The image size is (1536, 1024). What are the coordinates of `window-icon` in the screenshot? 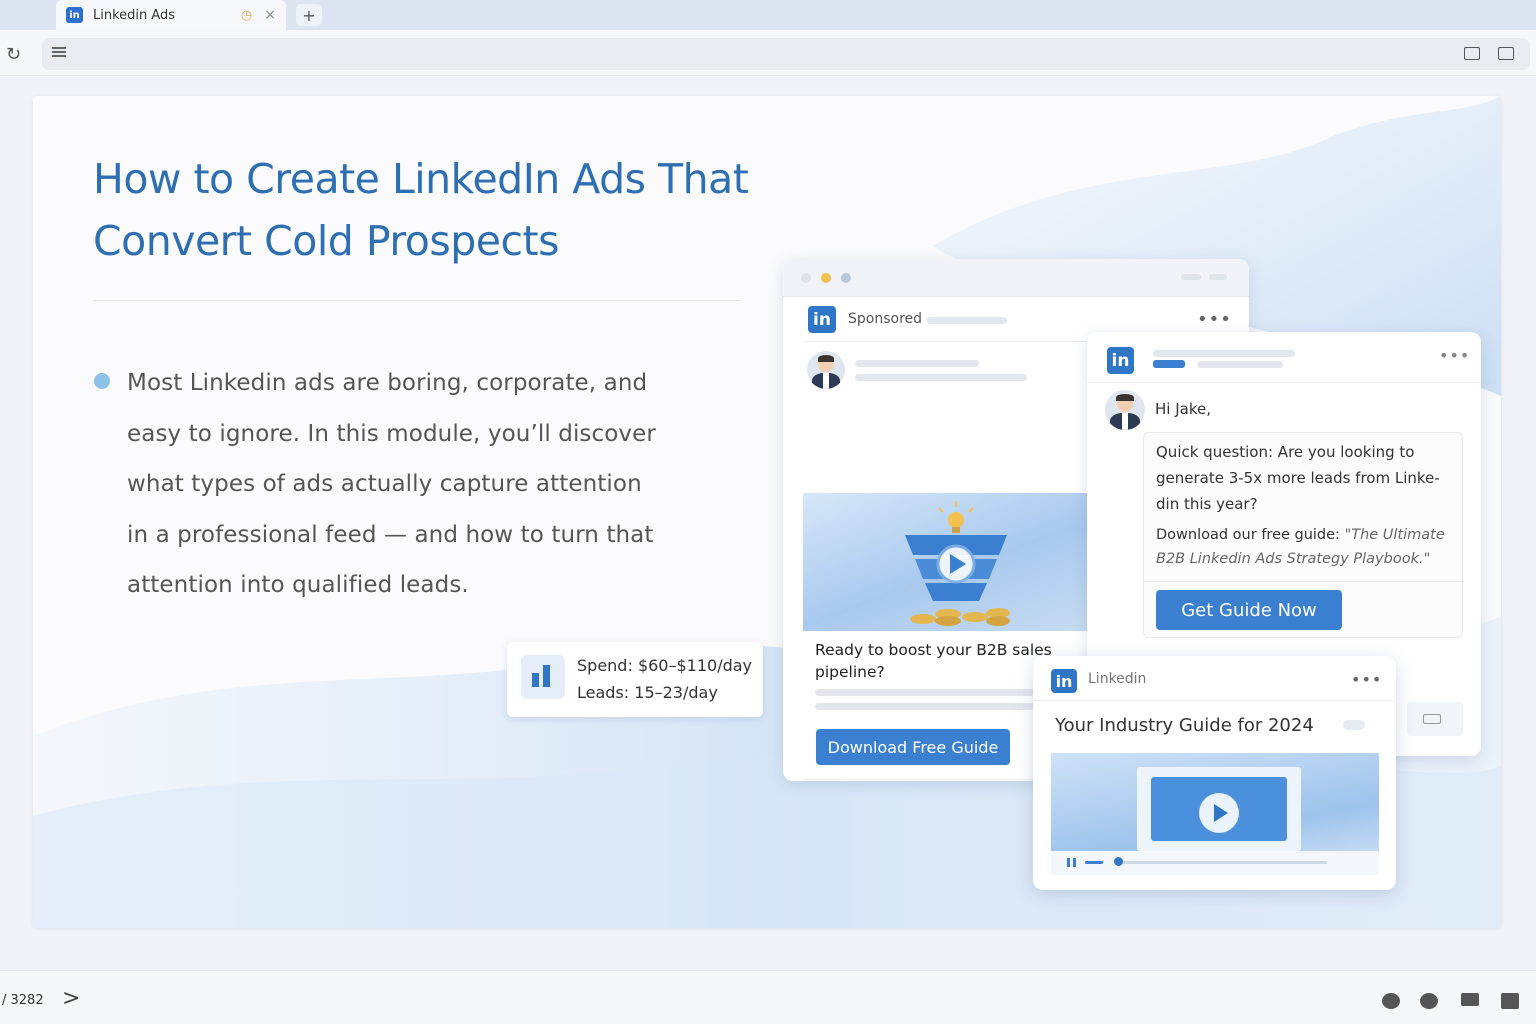 It's located at (1506, 53).